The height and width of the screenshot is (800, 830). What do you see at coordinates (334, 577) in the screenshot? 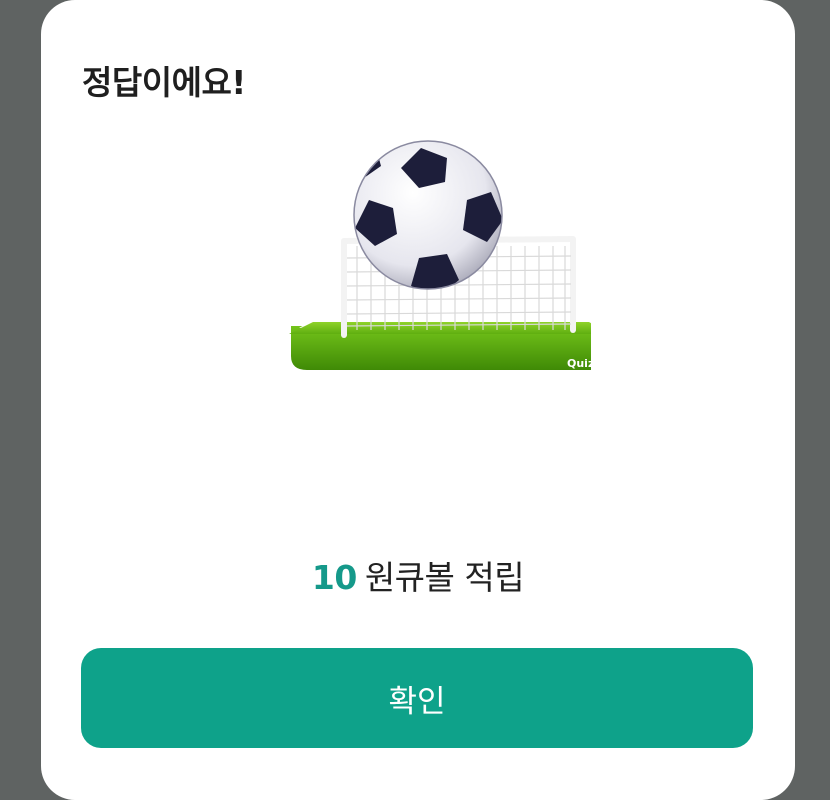
I see `reward-amount: 10` at bounding box center [334, 577].